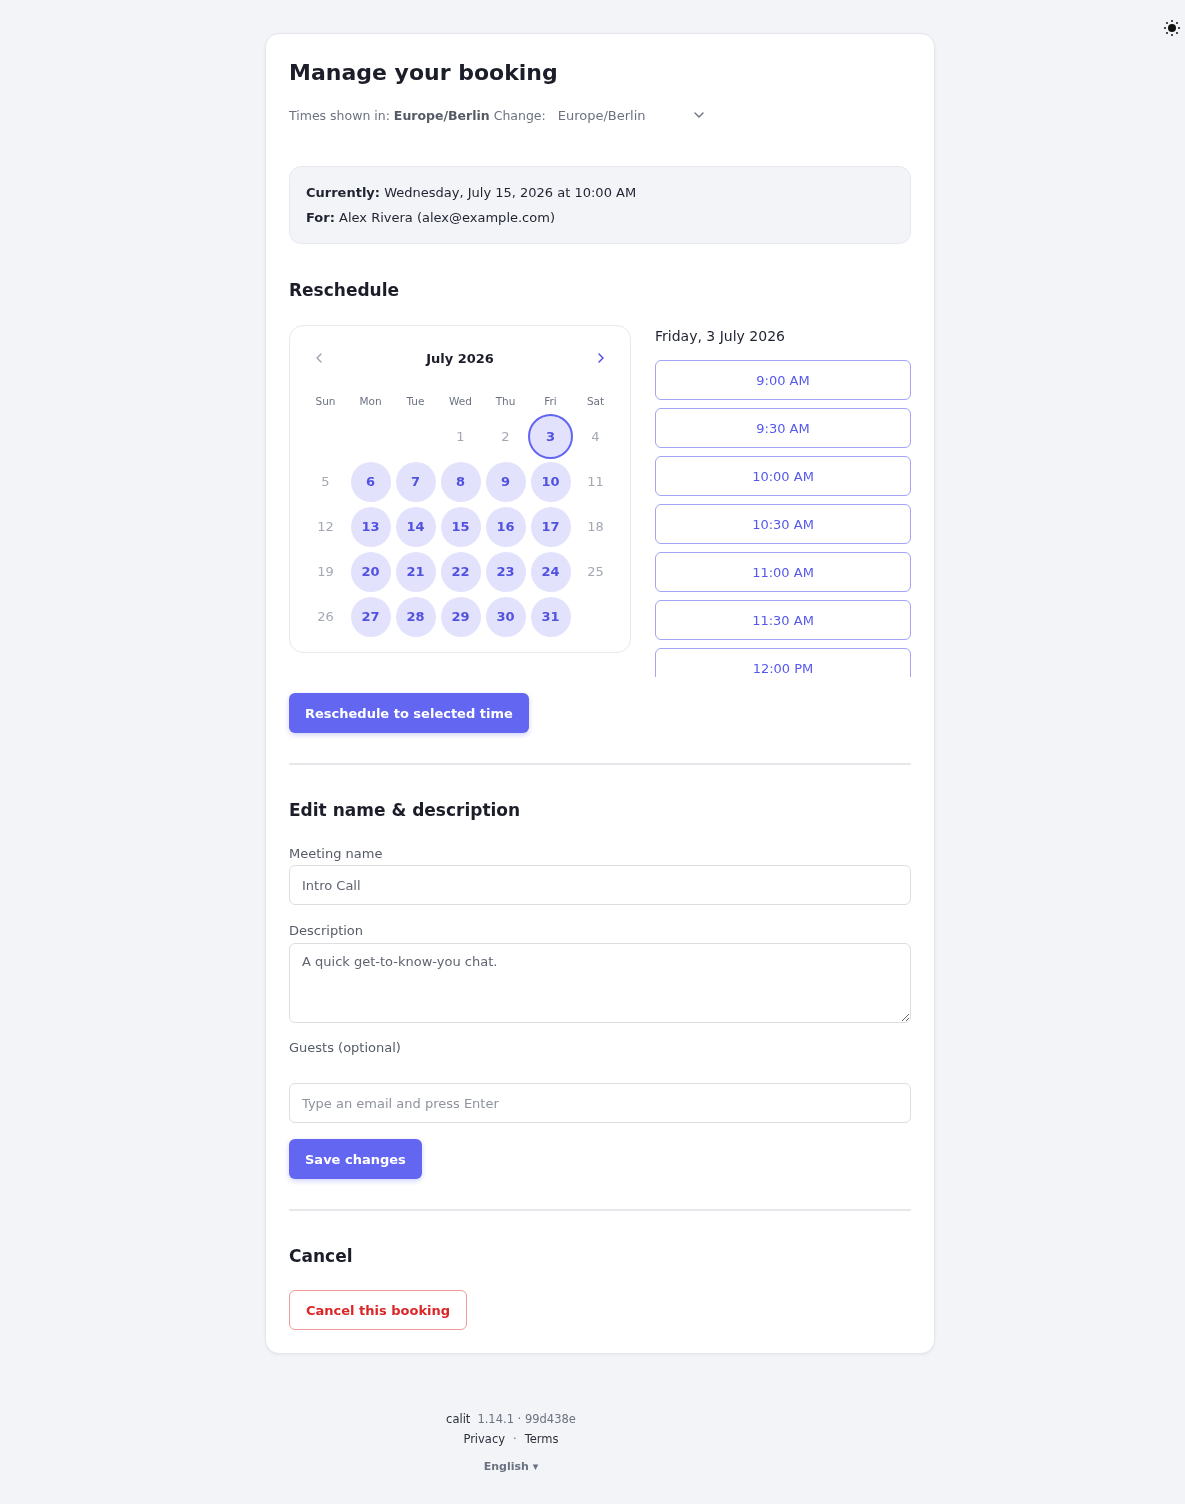  What do you see at coordinates (550, 616) in the screenshot?
I see `calendar-day: 31` at bounding box center [550, 616].